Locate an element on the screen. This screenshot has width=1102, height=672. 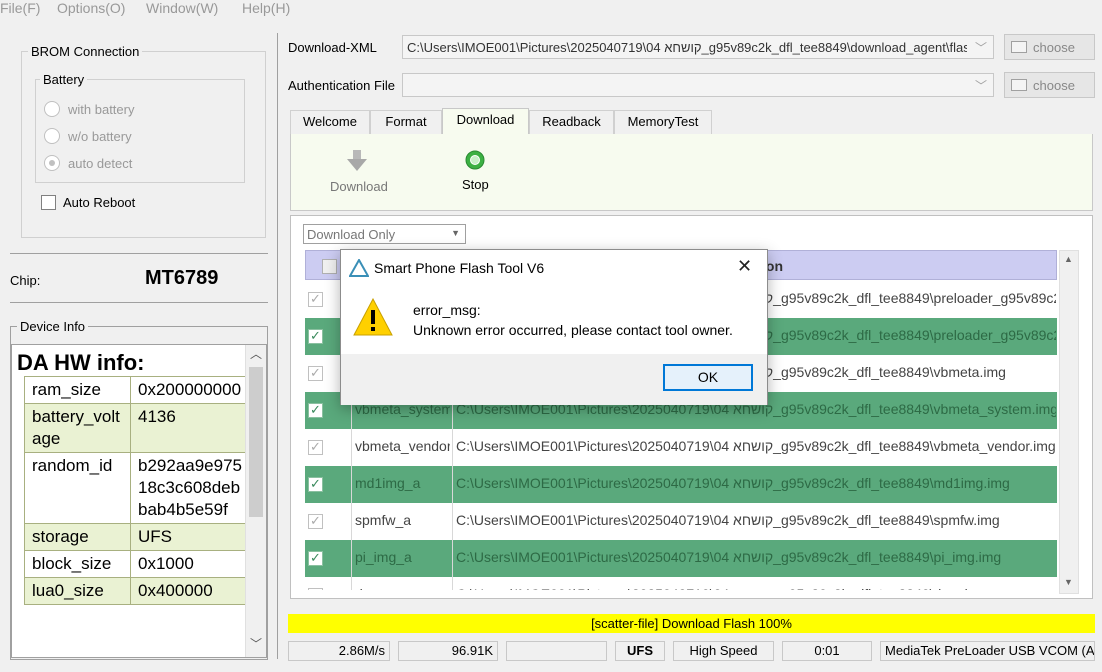
table-row: lua0_size 0x400000 is located at coordinates (138, 591).